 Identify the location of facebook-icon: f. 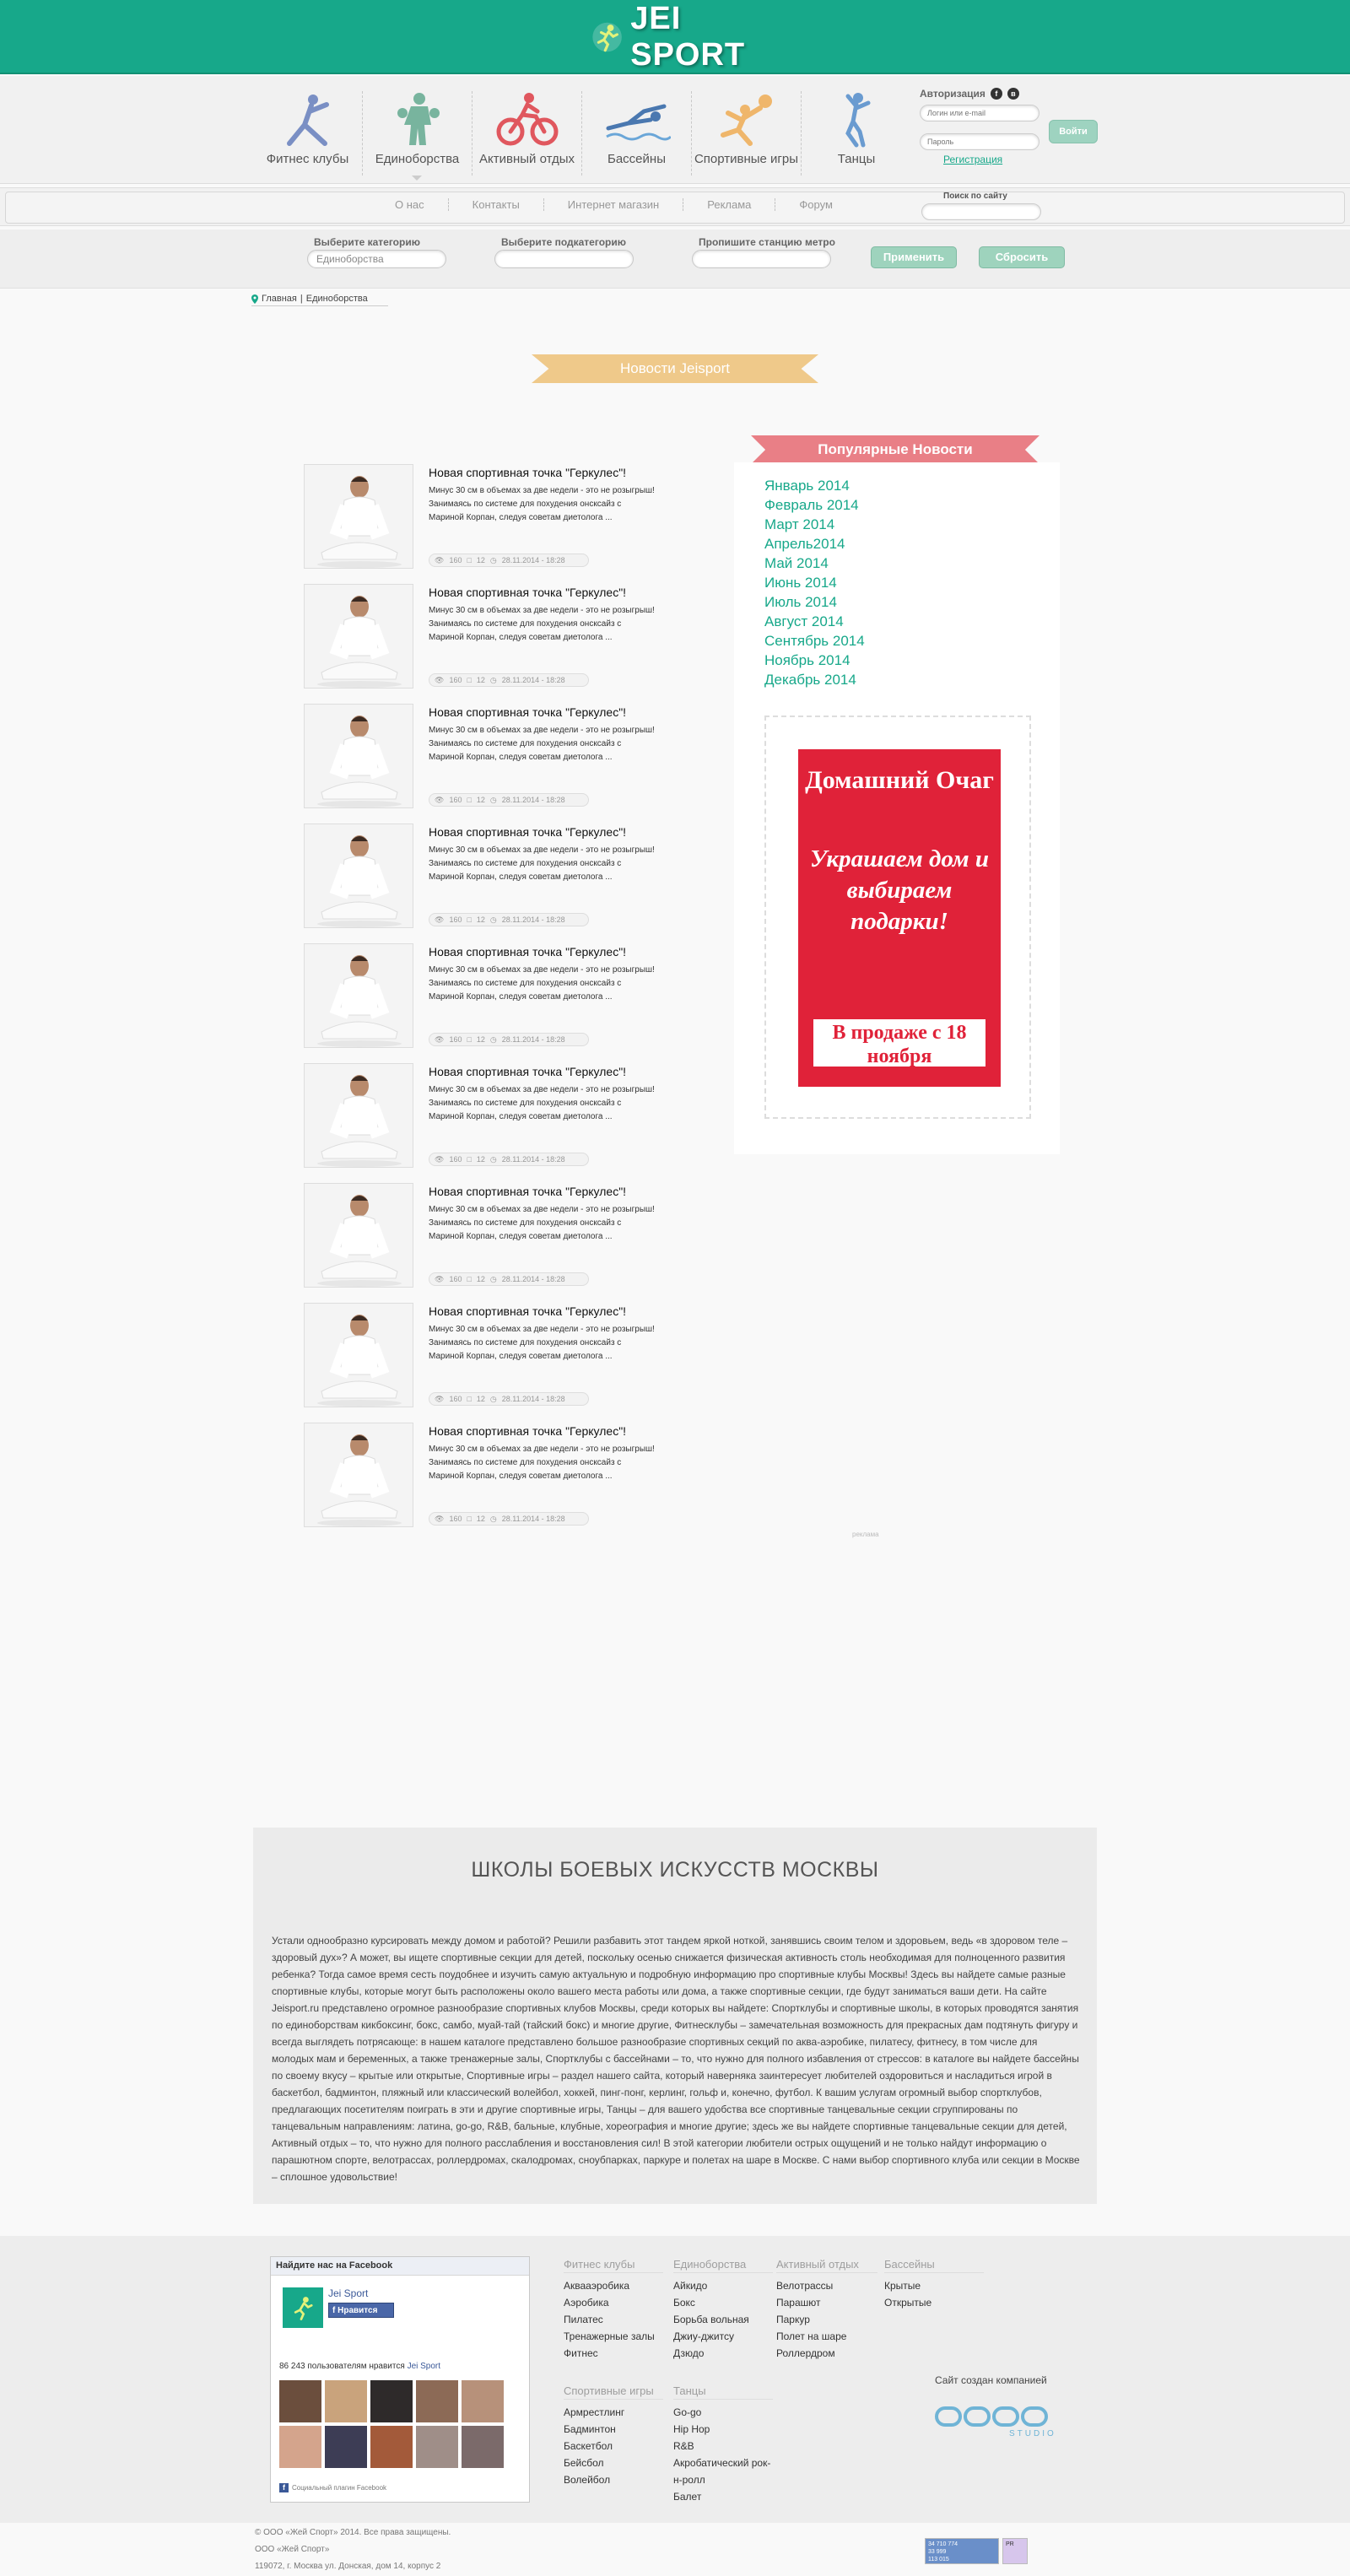
(996, 94).